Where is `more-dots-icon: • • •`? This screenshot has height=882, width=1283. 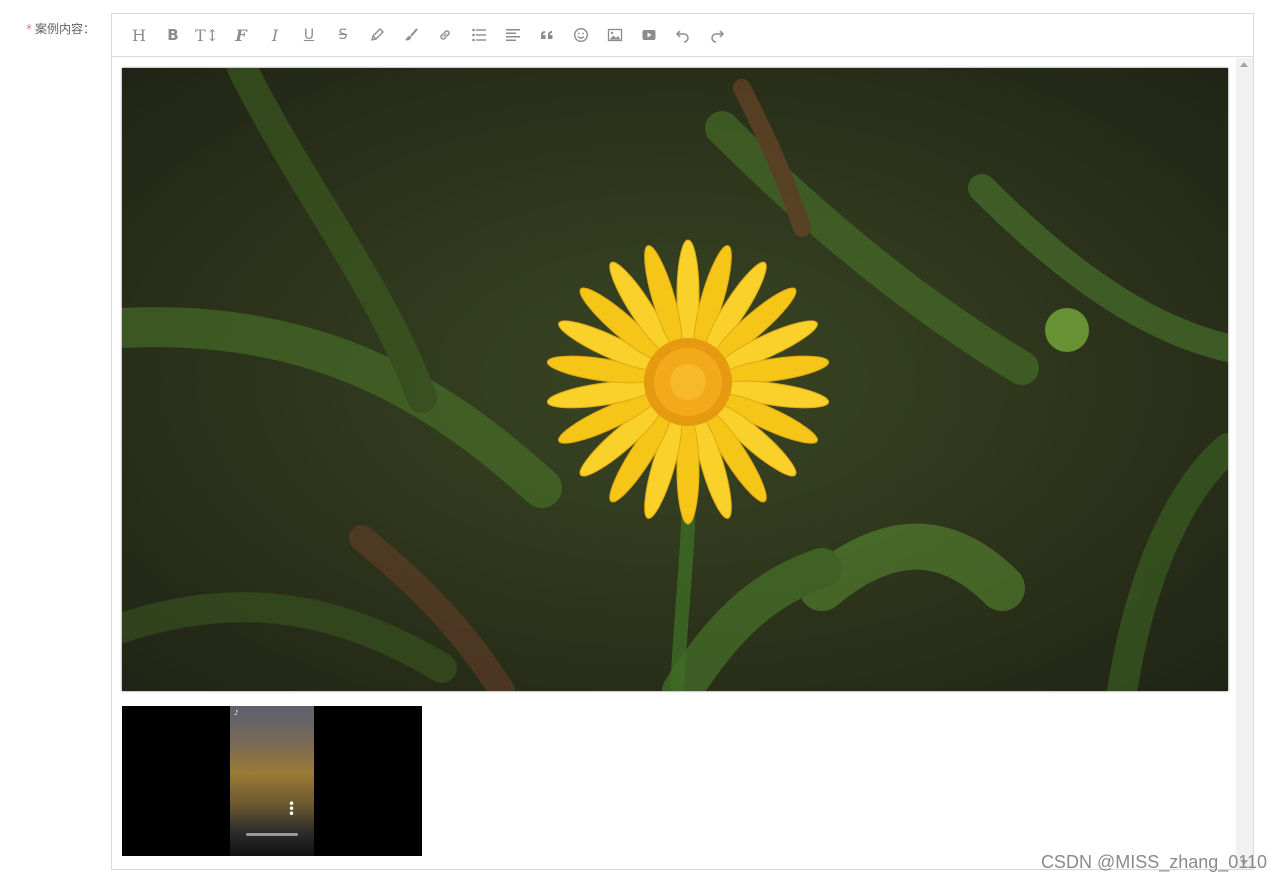 more-dots-icon: • • • is located at coordinates (292, 809).